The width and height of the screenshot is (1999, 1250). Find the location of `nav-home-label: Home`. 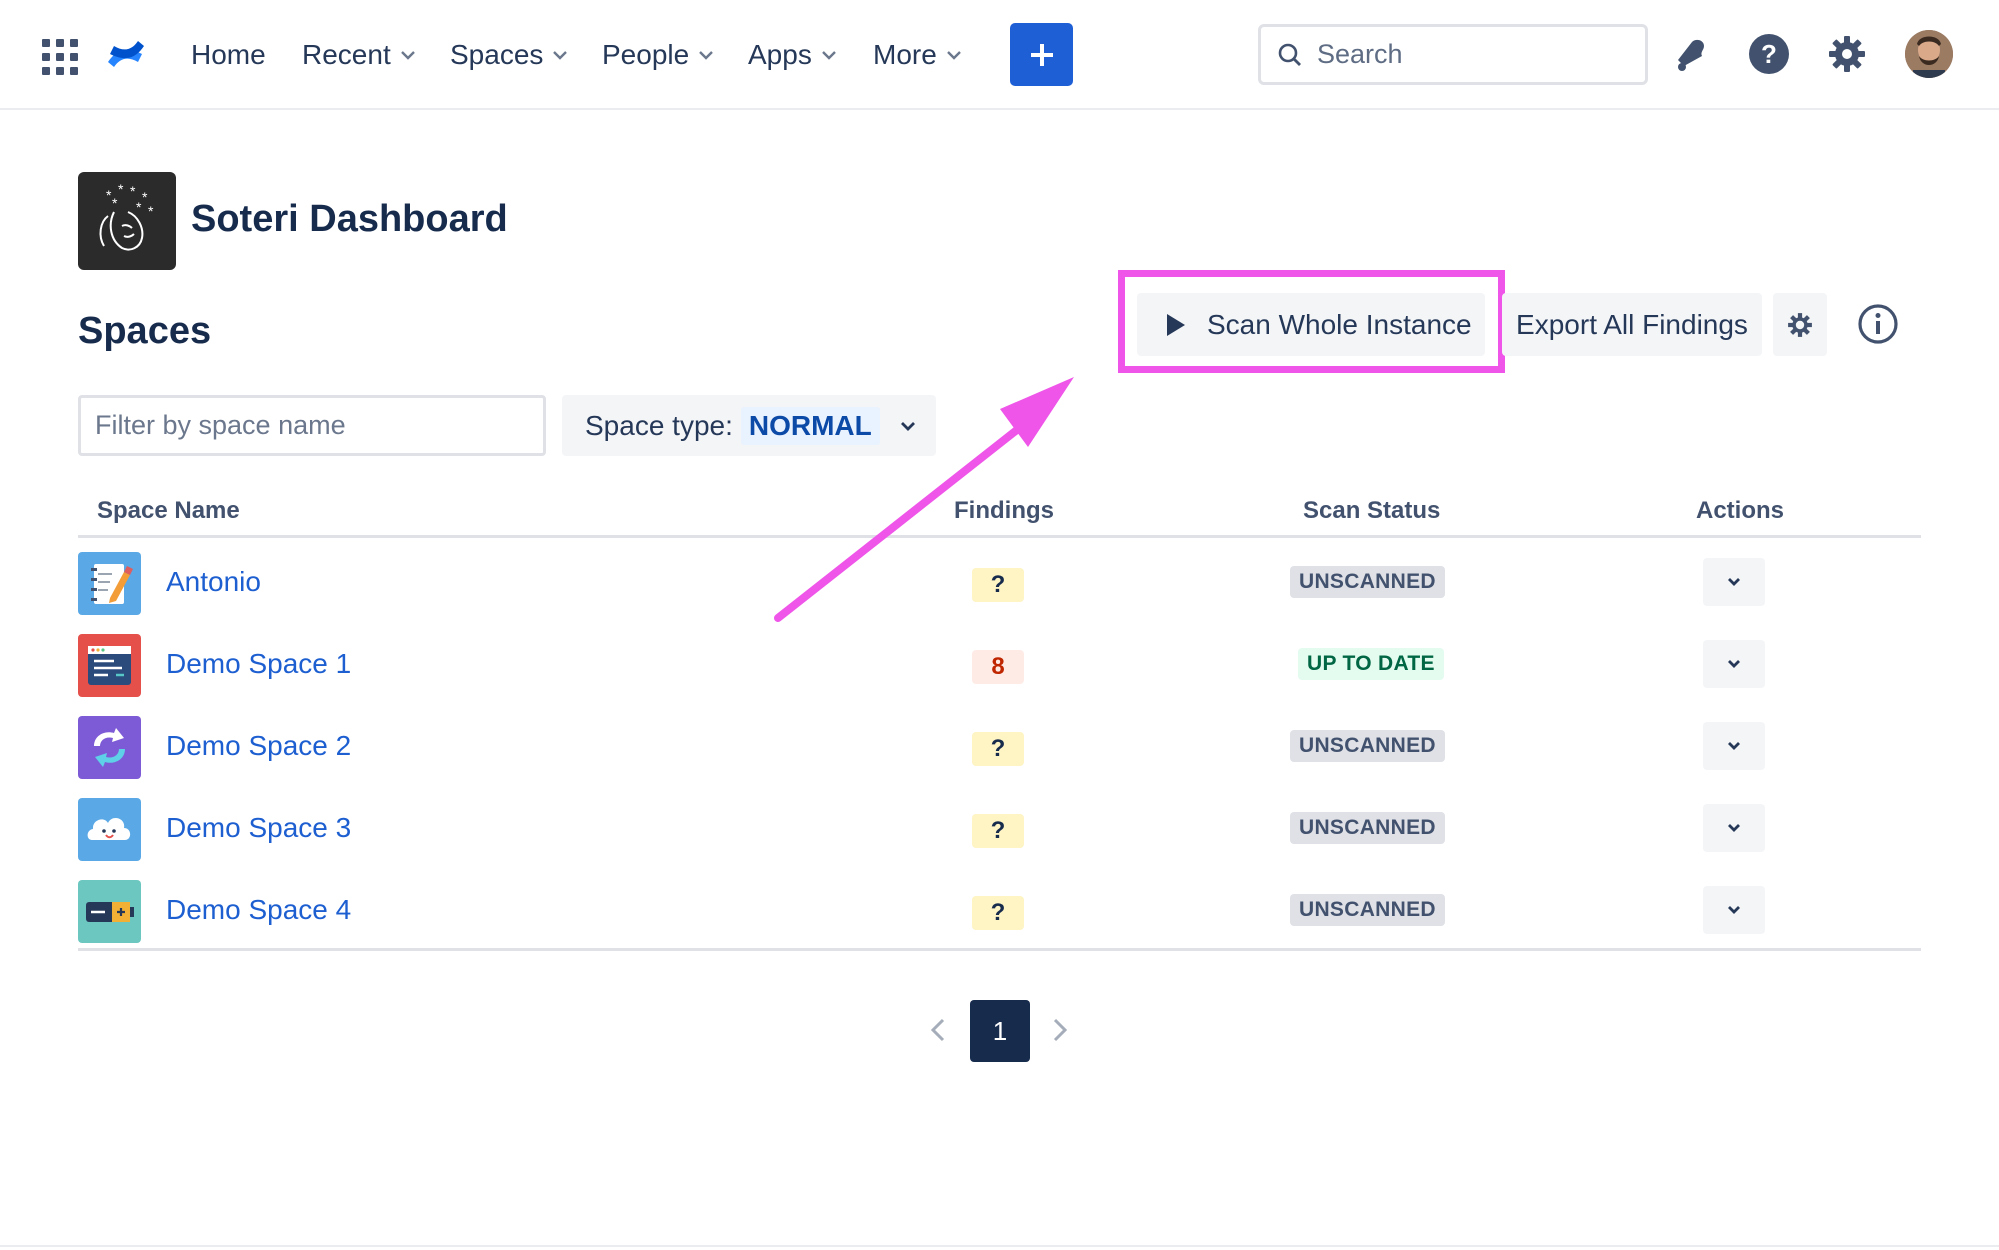

nav-home-label: Home is located at coordinates (228, 54).